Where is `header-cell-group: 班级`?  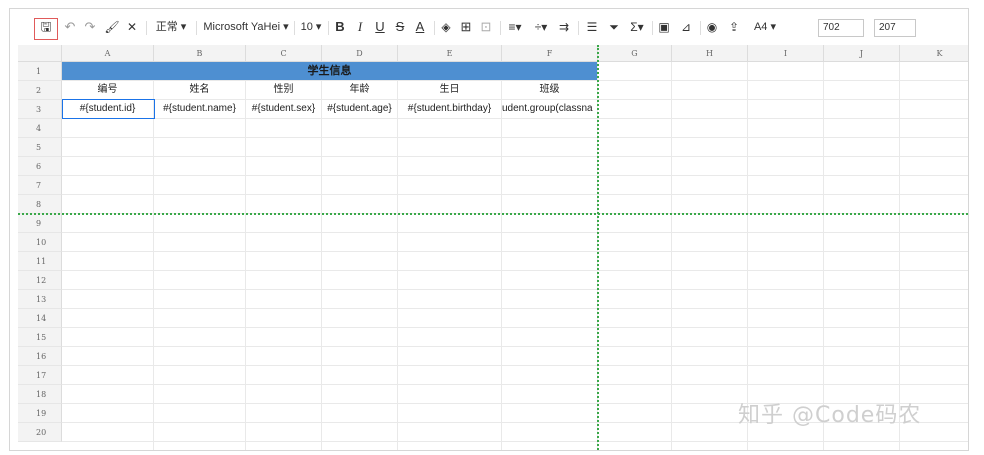
header-cell-group: 班级 is located at coordinates (549, 90).